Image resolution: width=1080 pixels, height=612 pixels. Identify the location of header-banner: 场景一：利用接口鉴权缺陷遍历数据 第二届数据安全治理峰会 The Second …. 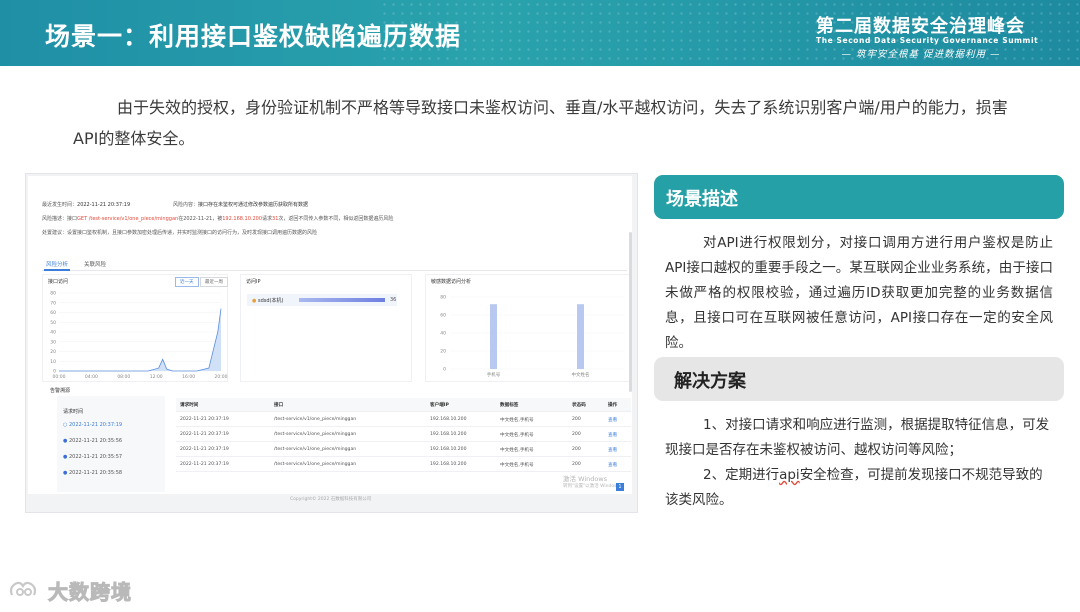
(540, 33).